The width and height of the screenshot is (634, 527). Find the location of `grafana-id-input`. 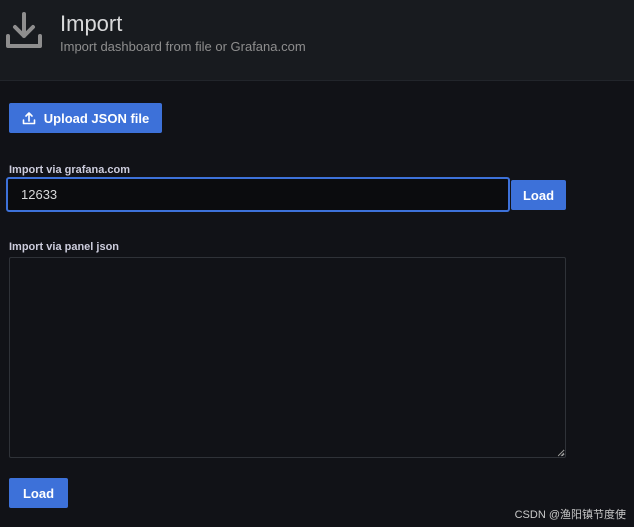

grafana-id-input is located at coordinates (258, 194).